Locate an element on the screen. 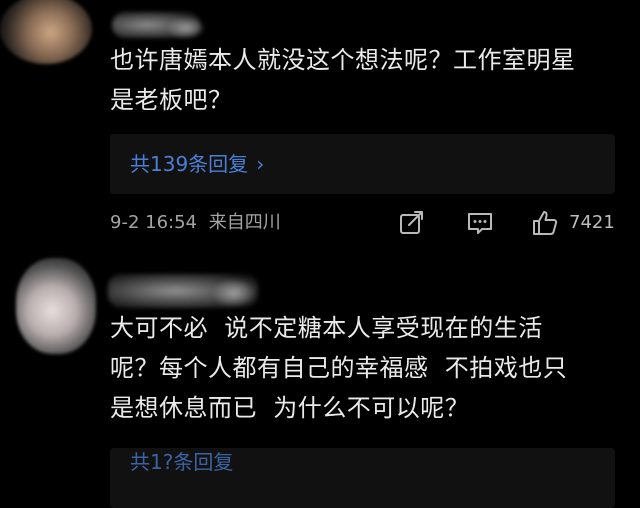 The height and width of the screenshot is (508, 640). thumbs-up-icon is located at coordinates (545, 223).